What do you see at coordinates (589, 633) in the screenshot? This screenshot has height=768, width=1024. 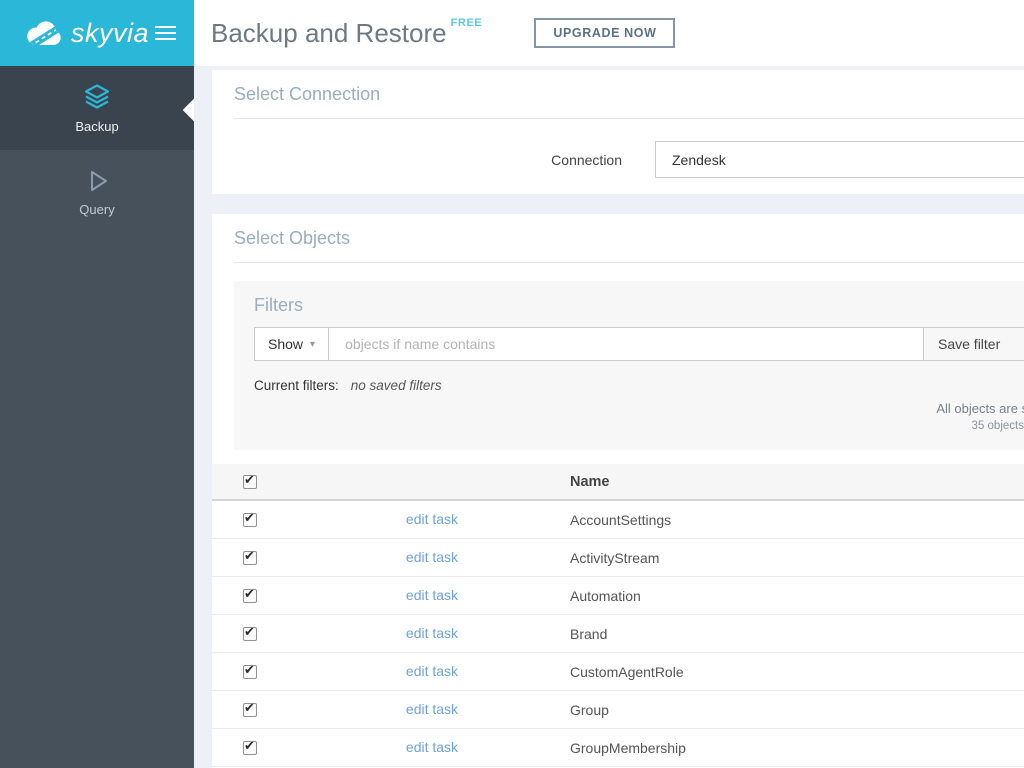 I see `object-name: Brand` at bounding box center [589, 633].